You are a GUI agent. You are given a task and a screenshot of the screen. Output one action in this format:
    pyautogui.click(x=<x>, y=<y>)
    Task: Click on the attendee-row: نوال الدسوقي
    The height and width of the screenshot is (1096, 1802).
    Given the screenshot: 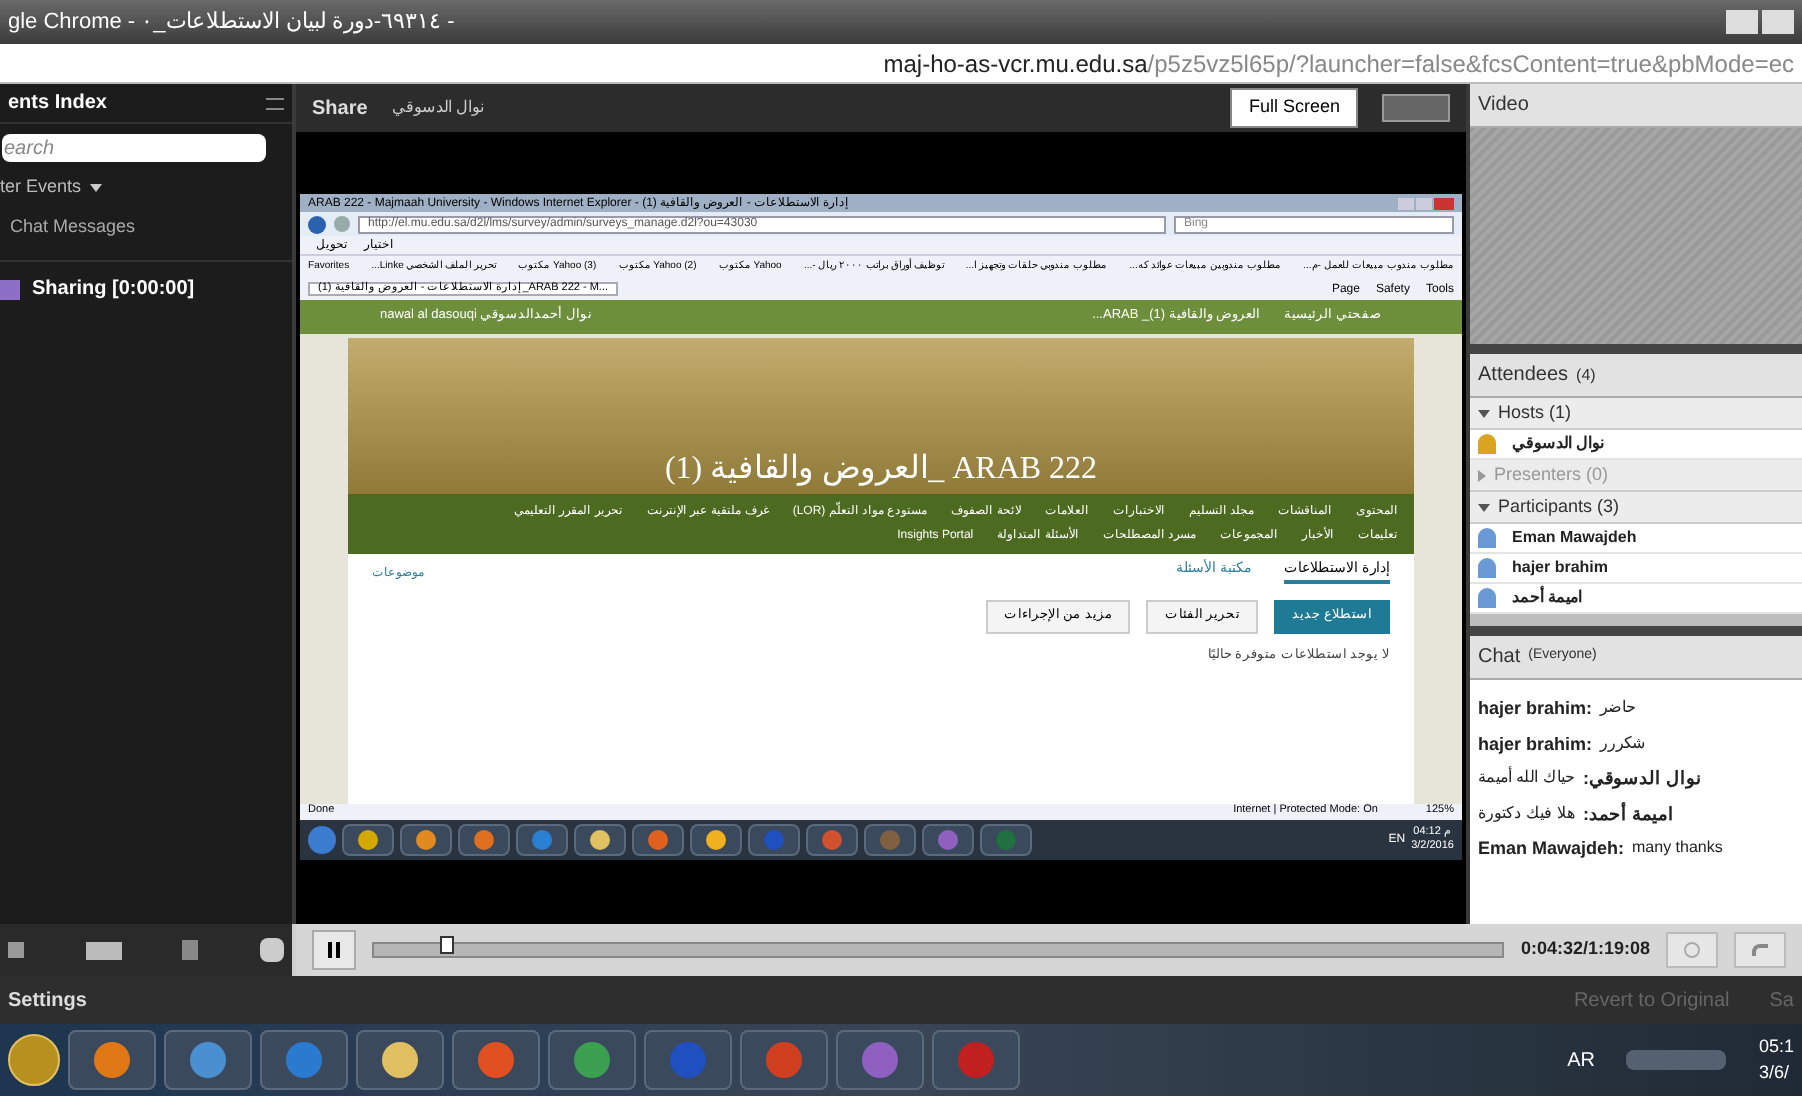 What is the action you would take?
    pyautogui.click(x=1636, y=445)
    